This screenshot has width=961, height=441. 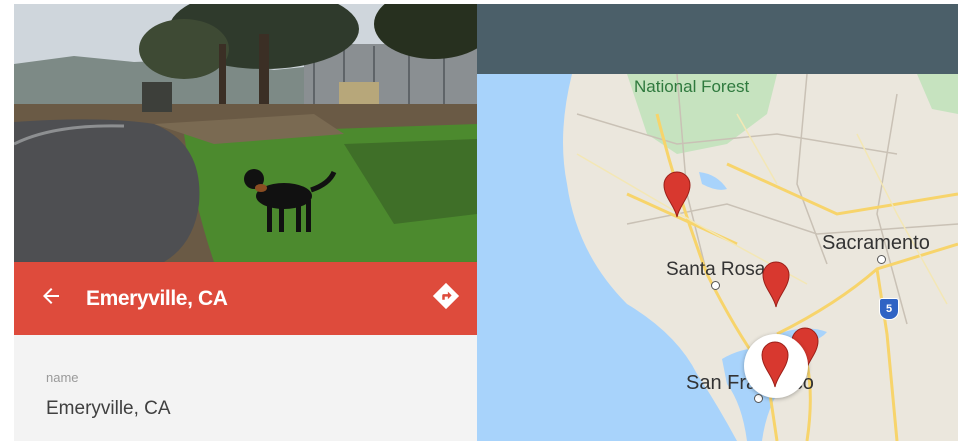 What do you see at coordinates (62, 377) in the screenshot?
I see `name-field-label: name` at bounding box center [62, 377].